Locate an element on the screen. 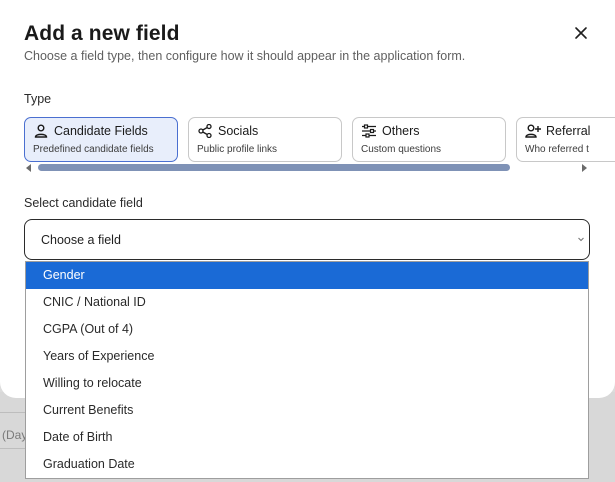 This screenshot has width=615, height=482. type-row-scrollbar is located at coordinates (307, 168).